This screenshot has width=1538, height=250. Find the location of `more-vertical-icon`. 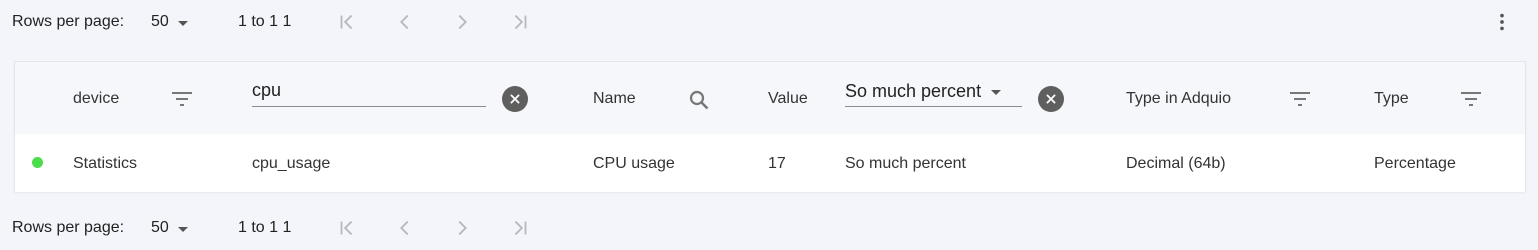

more-vertical-icon is located at coordinates (1502, 22).